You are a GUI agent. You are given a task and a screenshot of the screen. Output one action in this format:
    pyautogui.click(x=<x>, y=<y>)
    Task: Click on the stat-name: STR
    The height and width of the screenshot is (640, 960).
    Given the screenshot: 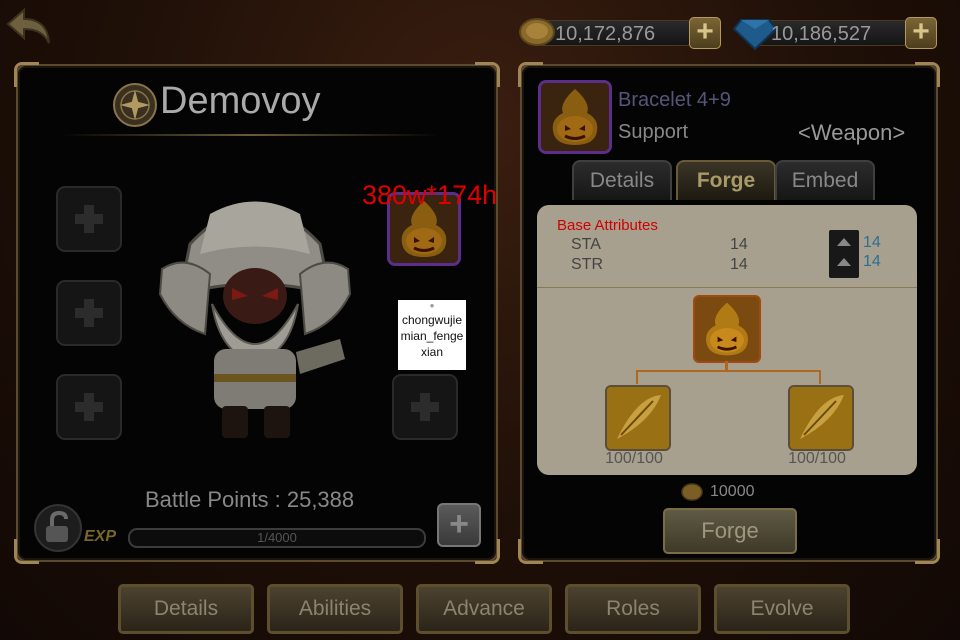 What is the action you would take?
    pyautogui.click(x=587, y=264)
    